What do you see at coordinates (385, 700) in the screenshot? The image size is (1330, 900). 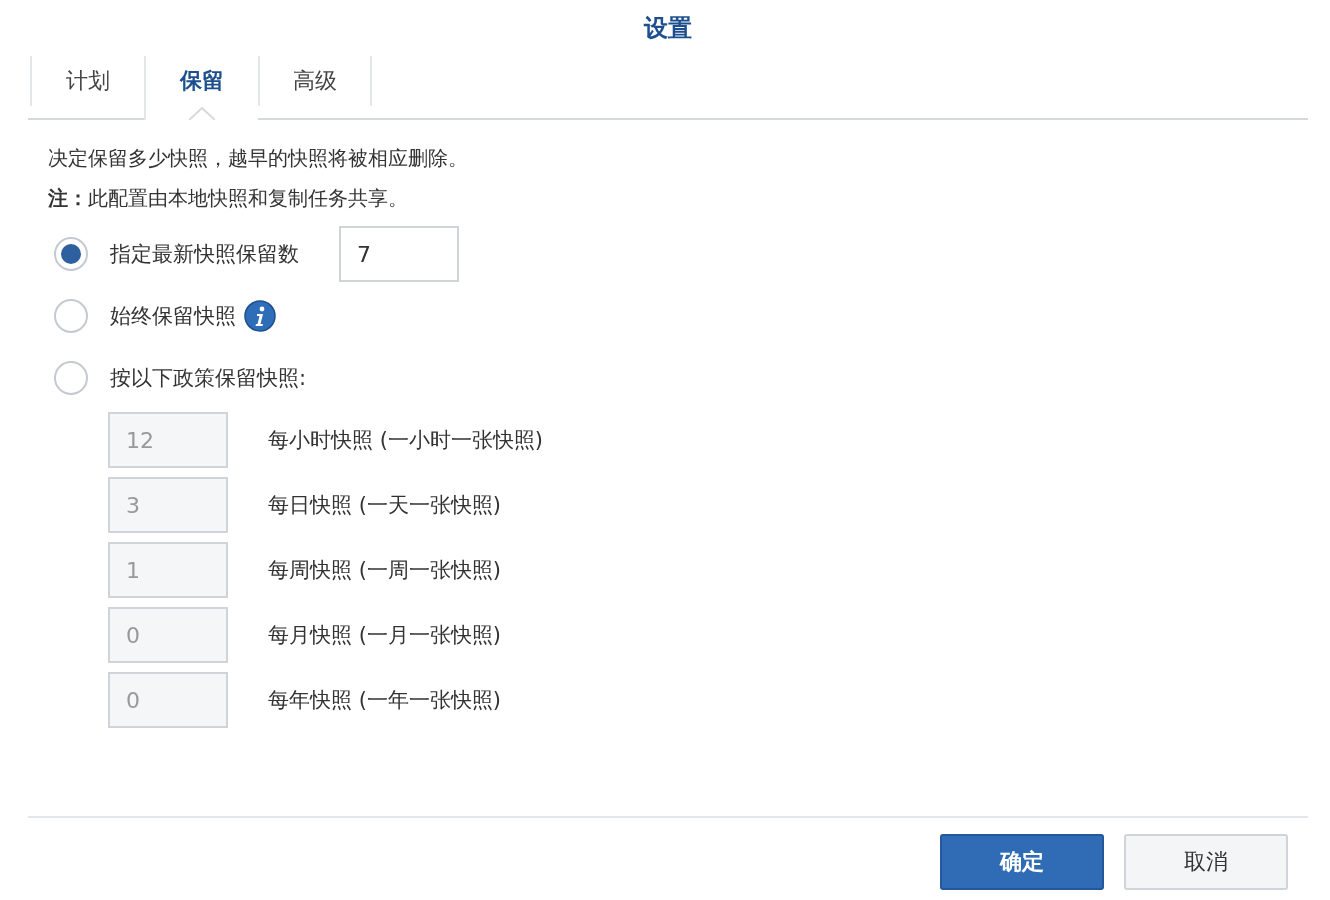 I see `policy-label: 每年快照 (一年一张快照)` at bounding box center [385, 700].